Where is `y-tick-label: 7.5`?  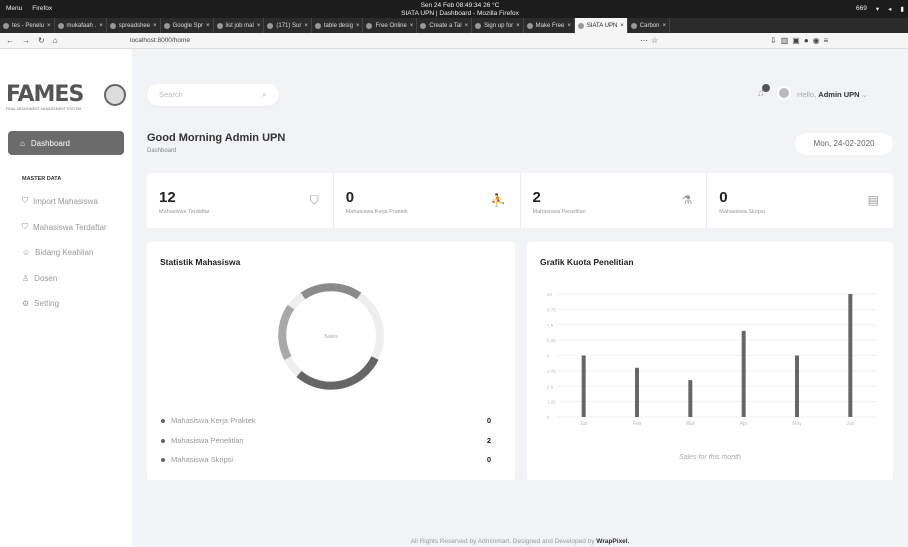 y-tick-label: 7.5 is located at coordinates (550, 325).